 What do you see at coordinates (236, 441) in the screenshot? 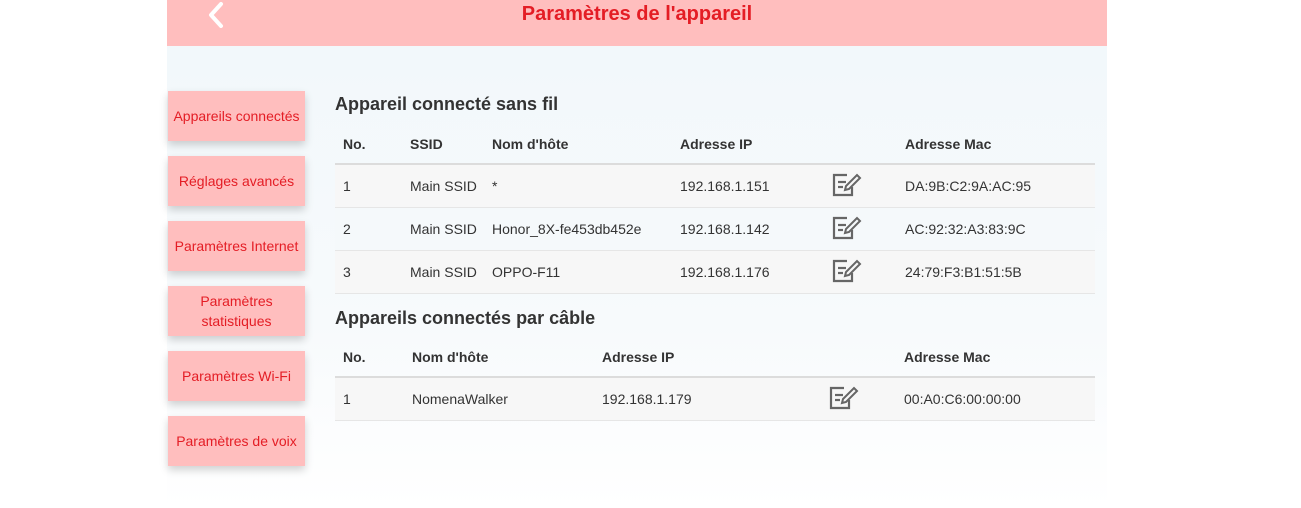
I see `sidebar-item-voice-settings: Paramètres de voix` at bounding box center [236, 441].